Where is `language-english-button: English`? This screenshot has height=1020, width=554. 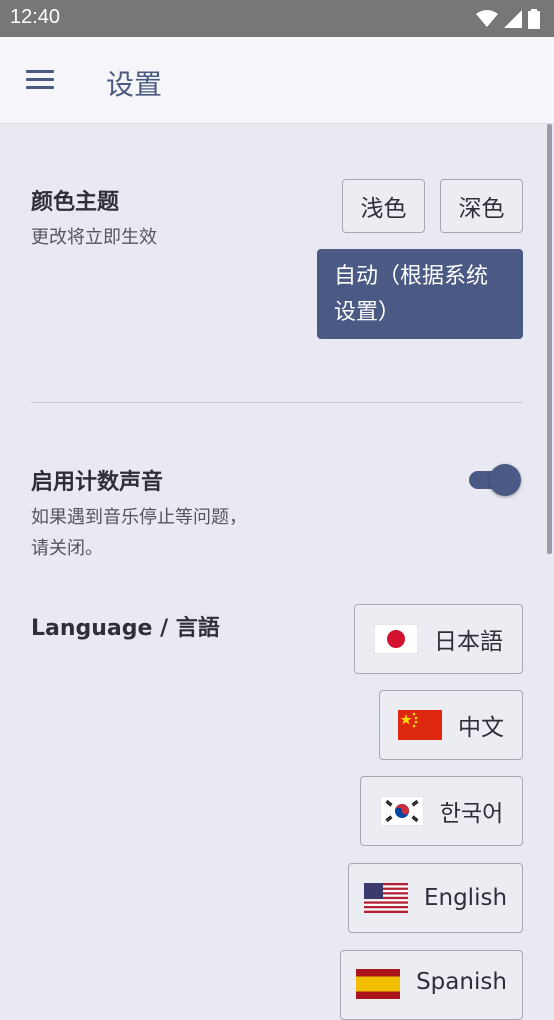
language-english-button: English is located at coordinates (435, 898).